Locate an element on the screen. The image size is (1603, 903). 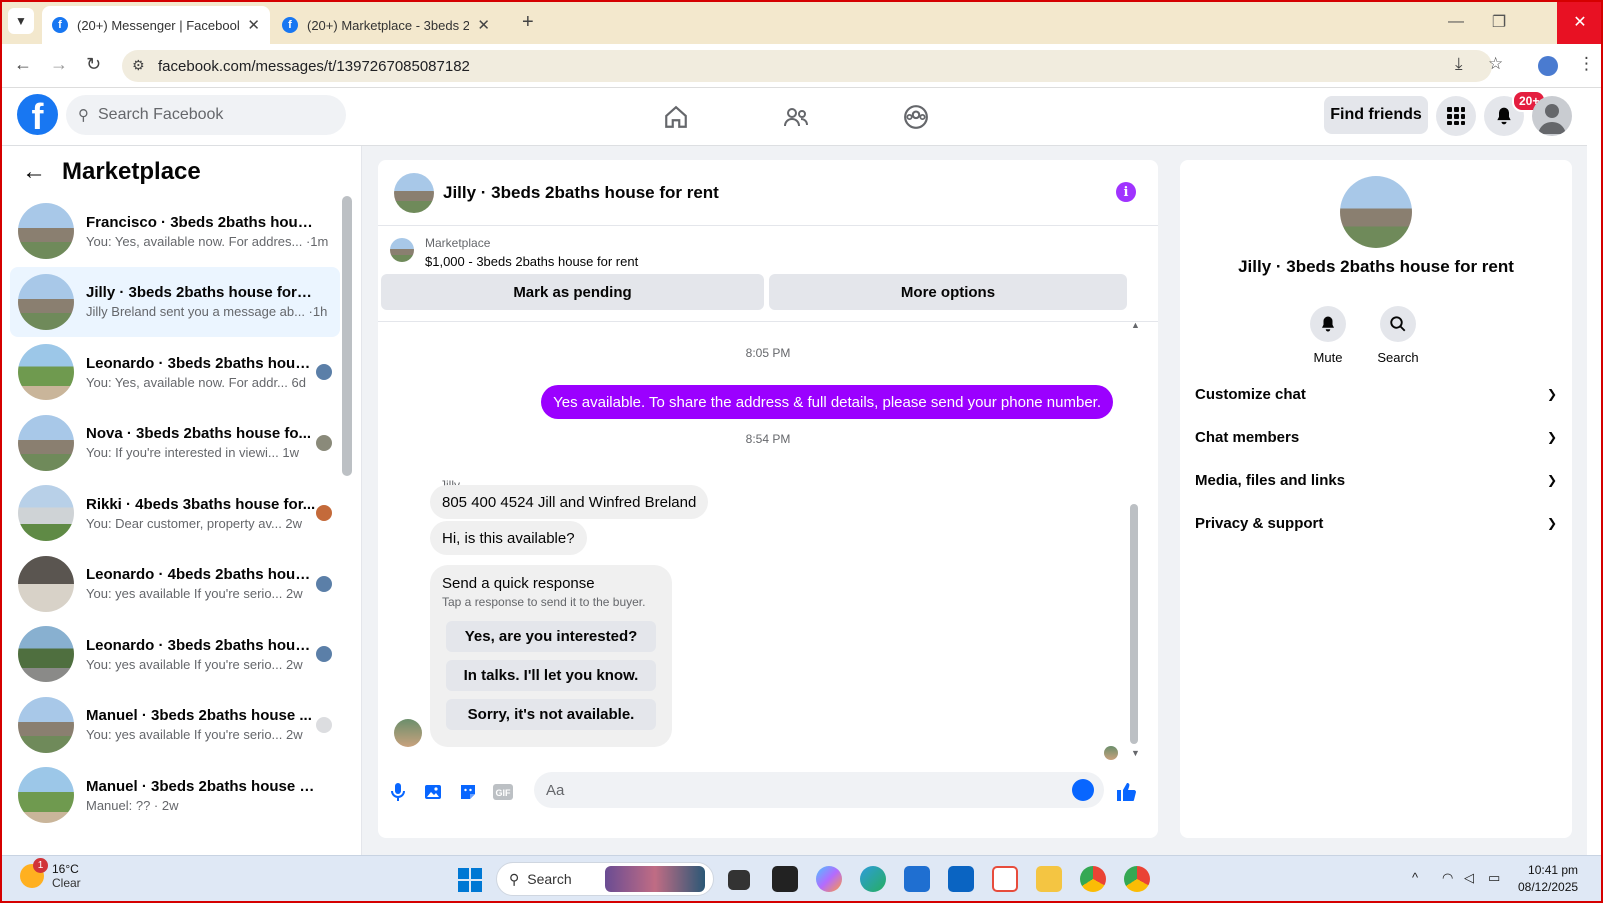
privacy-support-section: Privacy & support ❯ is located at coordinates (1376, 523).